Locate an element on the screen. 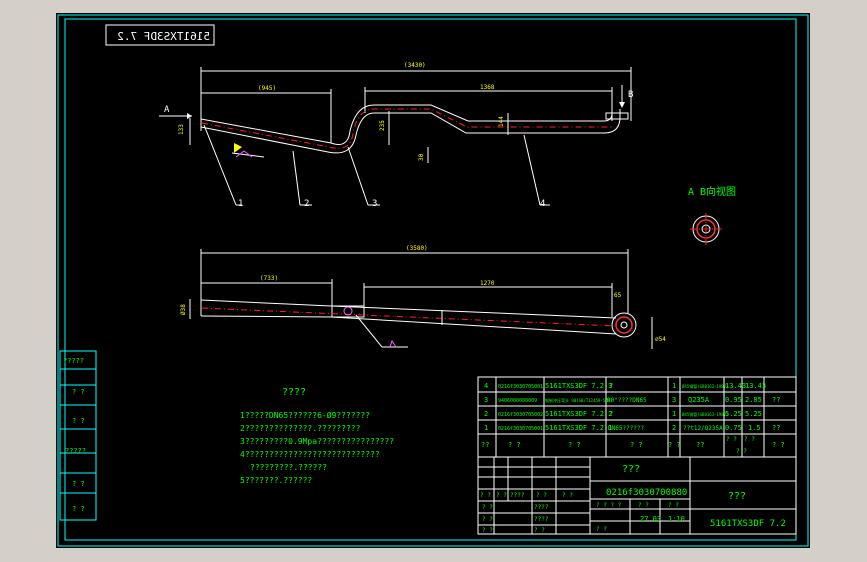 The width and height of the screenshot is (867, 562). svg-text: 5161TXS3DF 7.2-1 is located at coordinates (578, 428).